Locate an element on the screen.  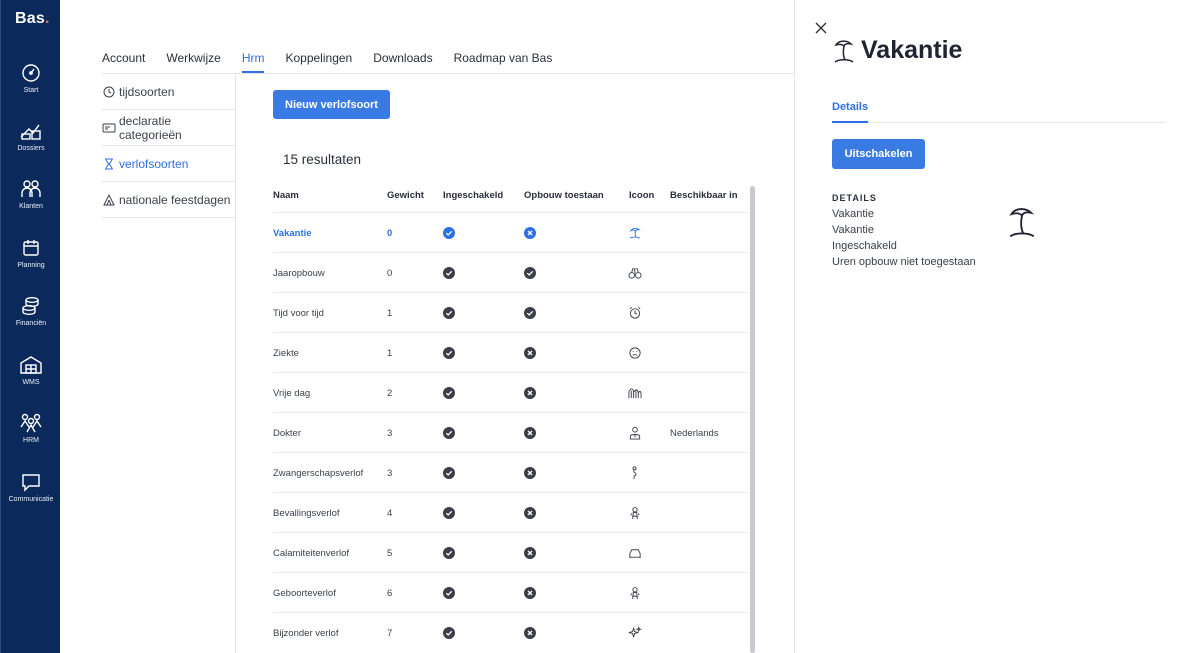
cell-gewicht: 7 is located at coordinates (390, 633).